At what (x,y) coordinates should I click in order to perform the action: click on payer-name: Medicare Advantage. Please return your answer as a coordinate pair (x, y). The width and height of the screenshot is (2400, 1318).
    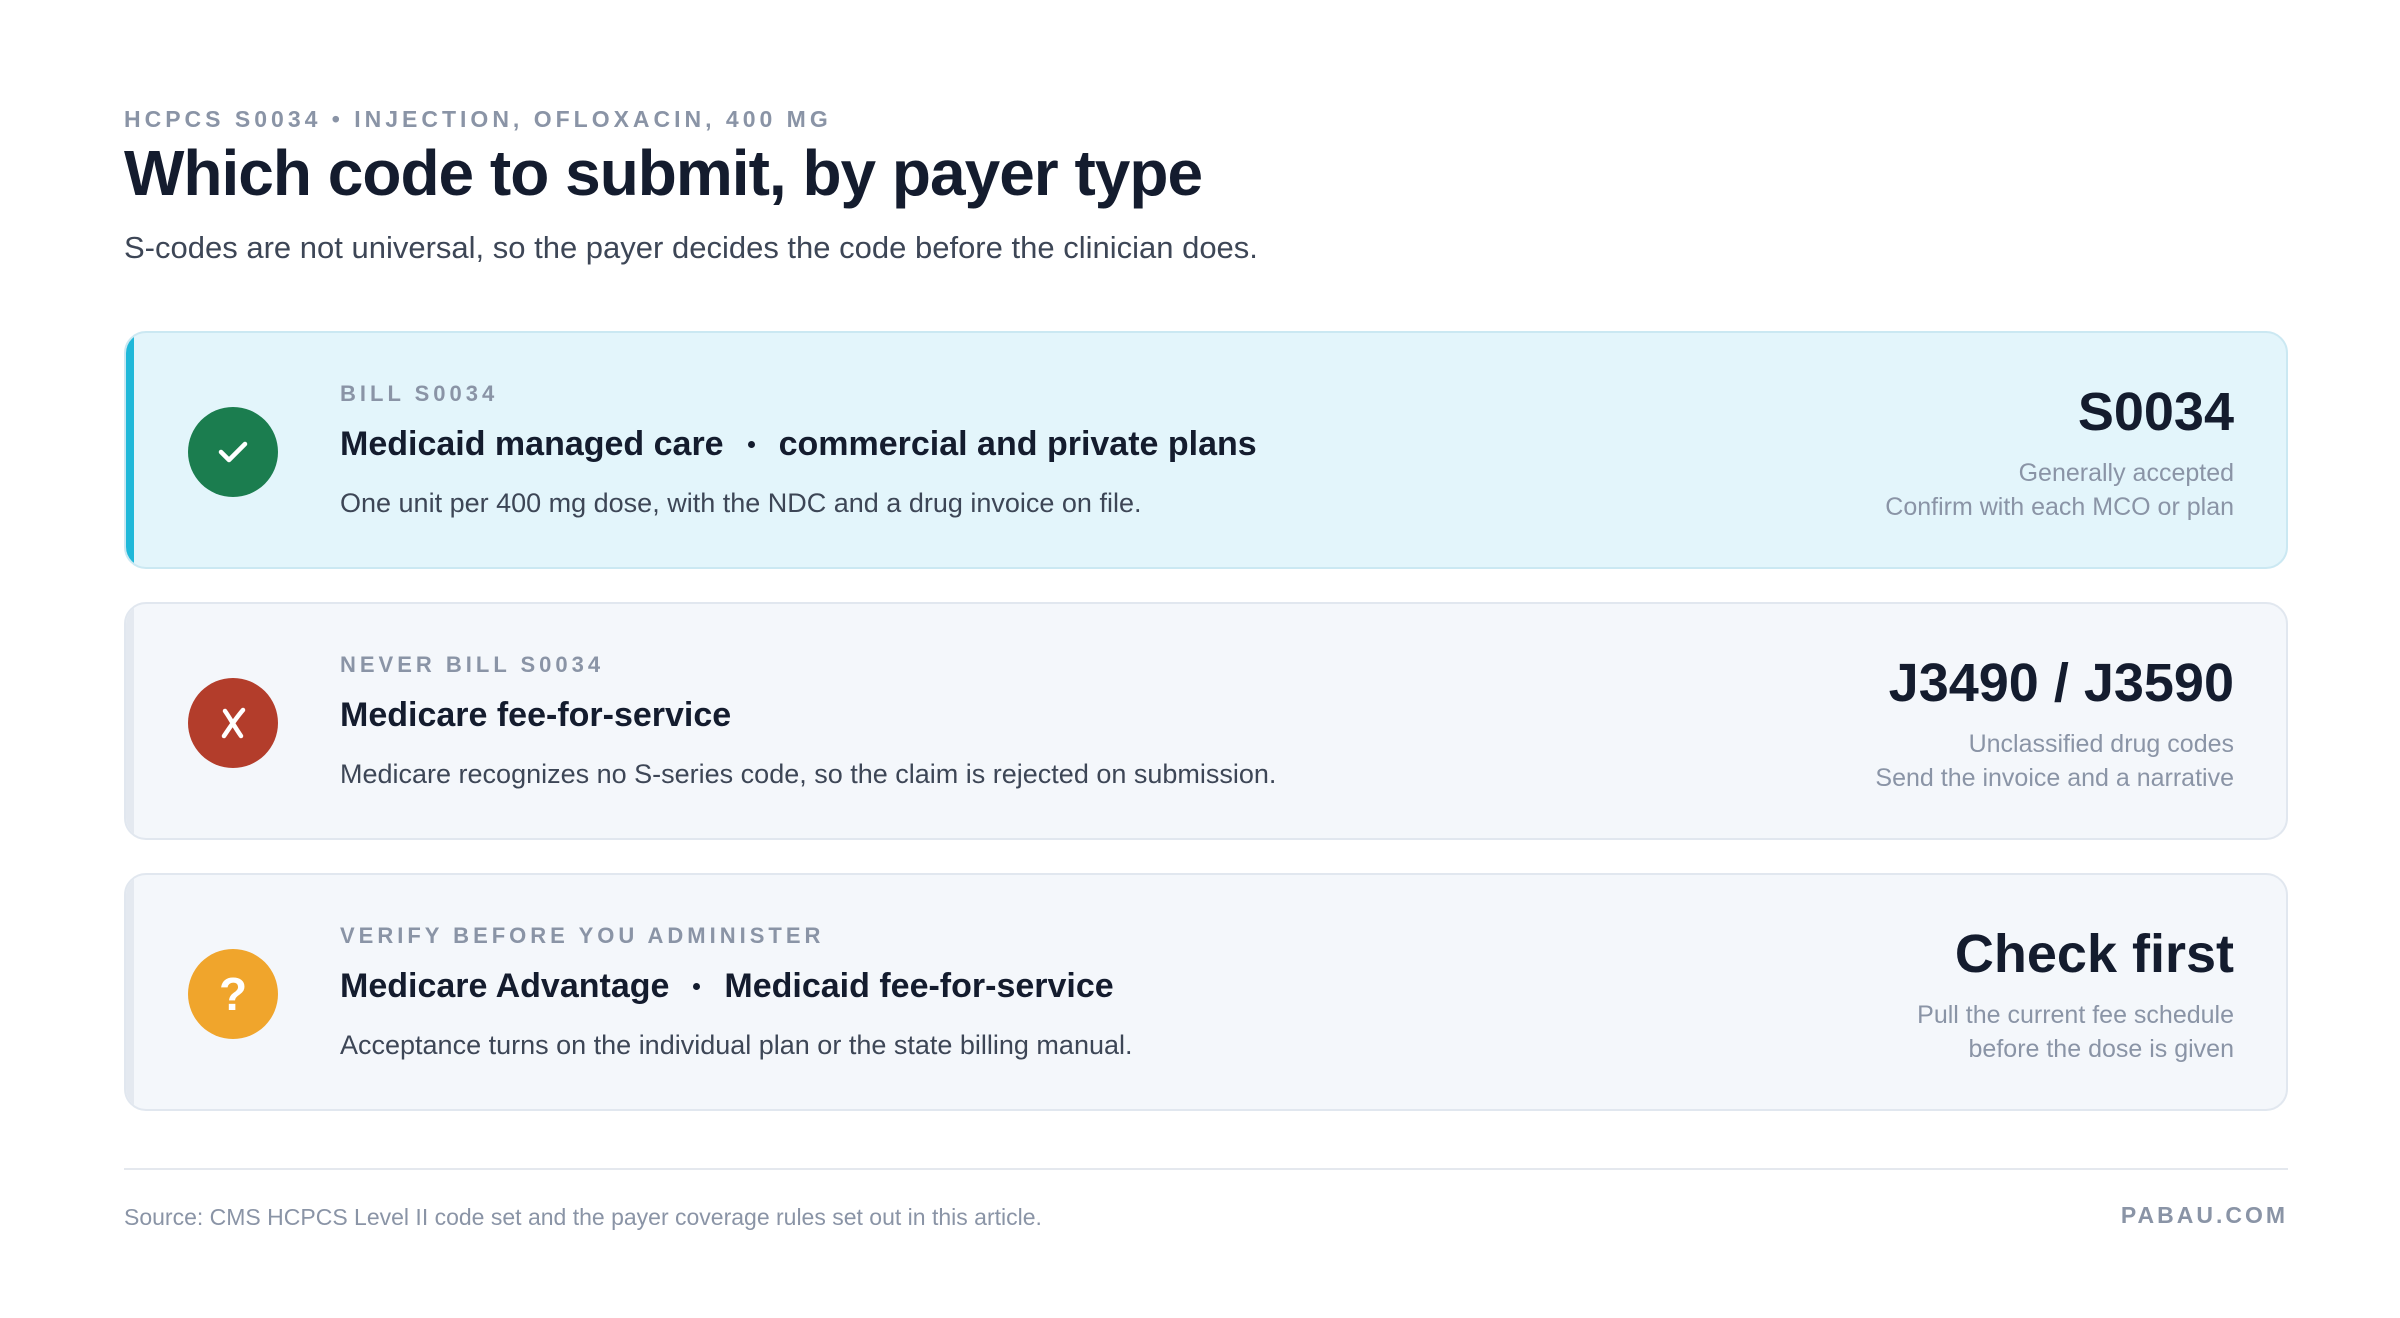
    Looking at the image, I should click on (505, 986).